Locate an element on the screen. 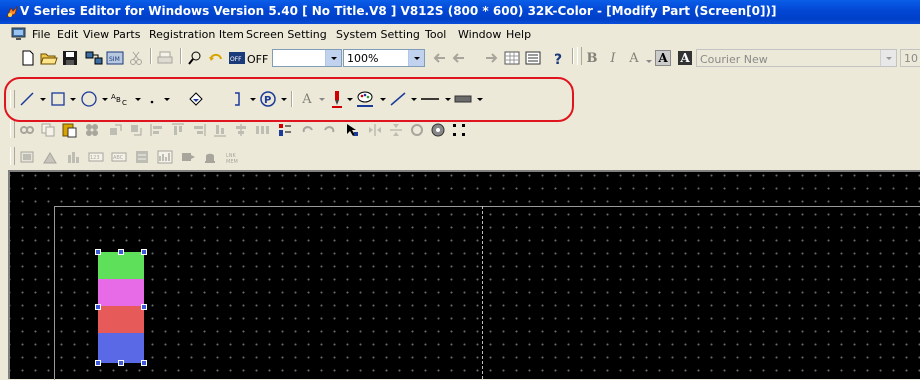 This screenshot has width=920, height=380. line-style-button is located at coordinates (398, 99).